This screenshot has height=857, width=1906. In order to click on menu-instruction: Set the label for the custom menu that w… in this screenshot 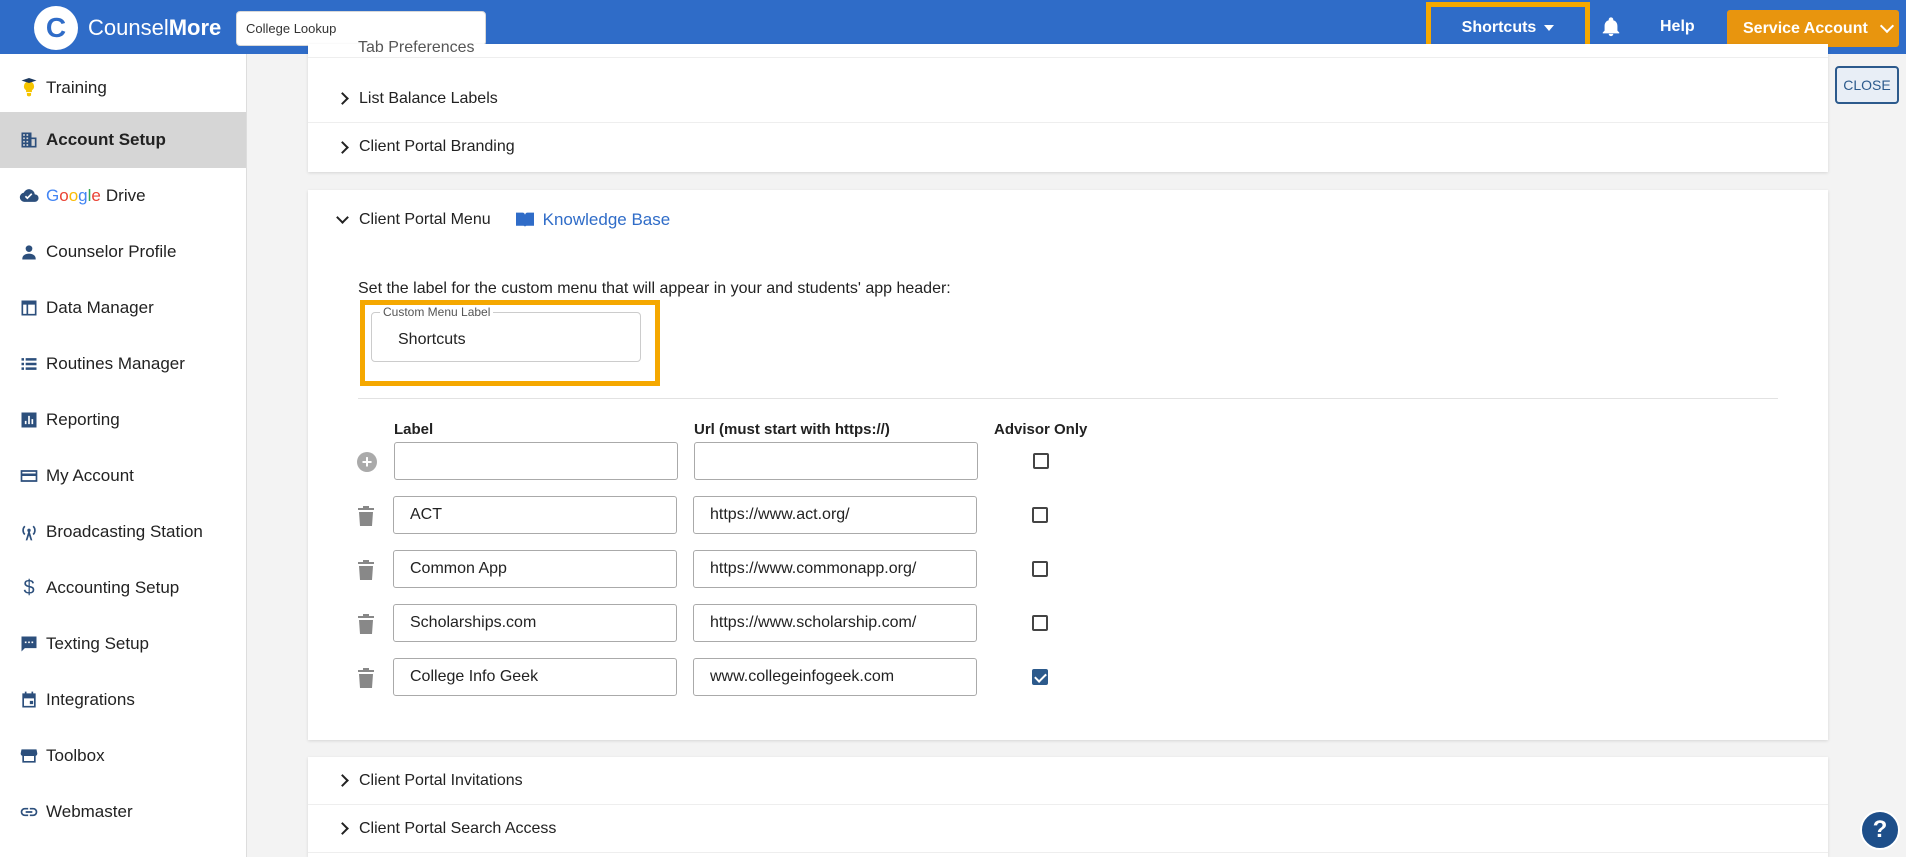, I will do `click(654, 288)`.